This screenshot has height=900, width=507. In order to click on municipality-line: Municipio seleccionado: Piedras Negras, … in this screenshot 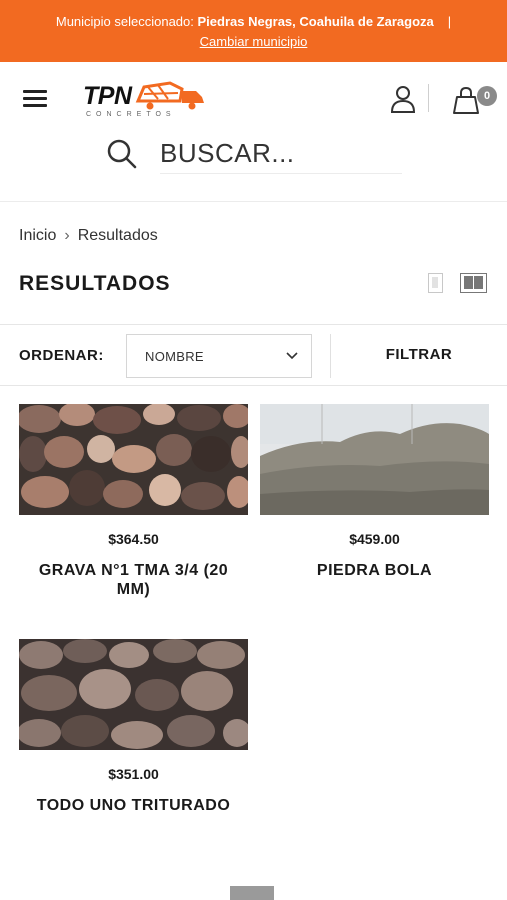, I will do `click(253, 21)`.